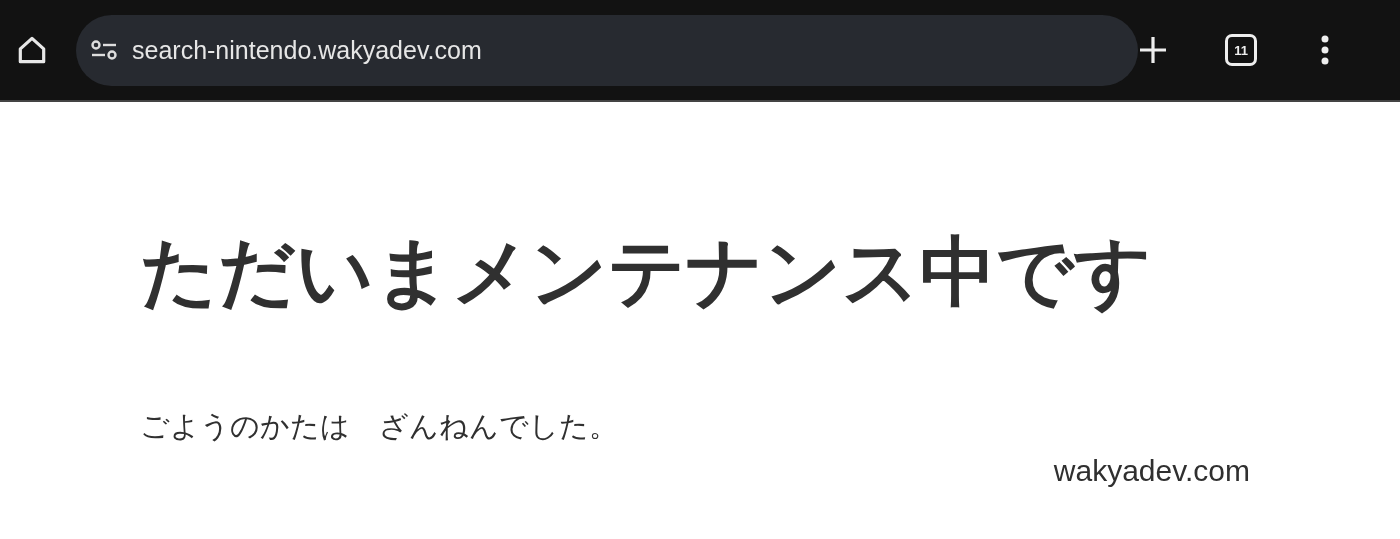 This screenshot has height=539, width=1400. Describe the element at coordinates (379, 426) in the screenshot. I see `message-text: ごようのかたは ざんねんでした。` at that location.